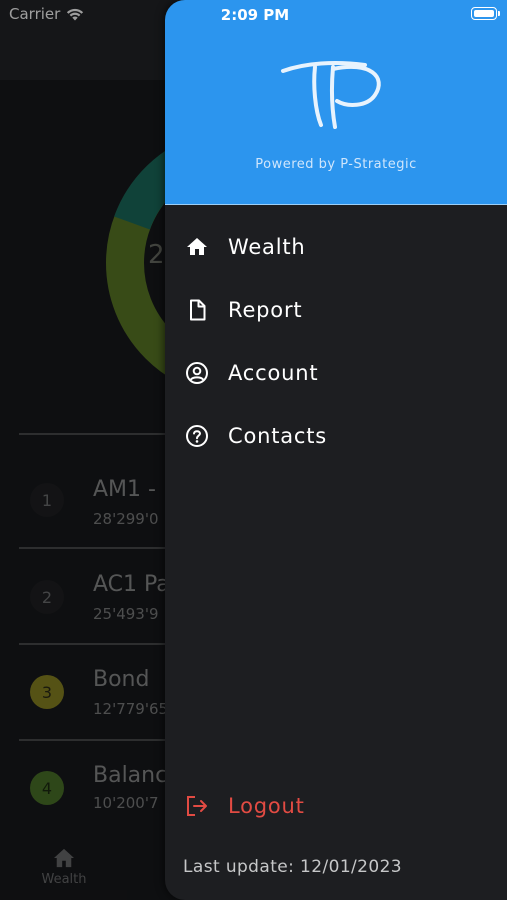  What do you see at coordinates (273, 372) in the screenshot?
I see `menu-label: Account` at bounding box center [273, 372].